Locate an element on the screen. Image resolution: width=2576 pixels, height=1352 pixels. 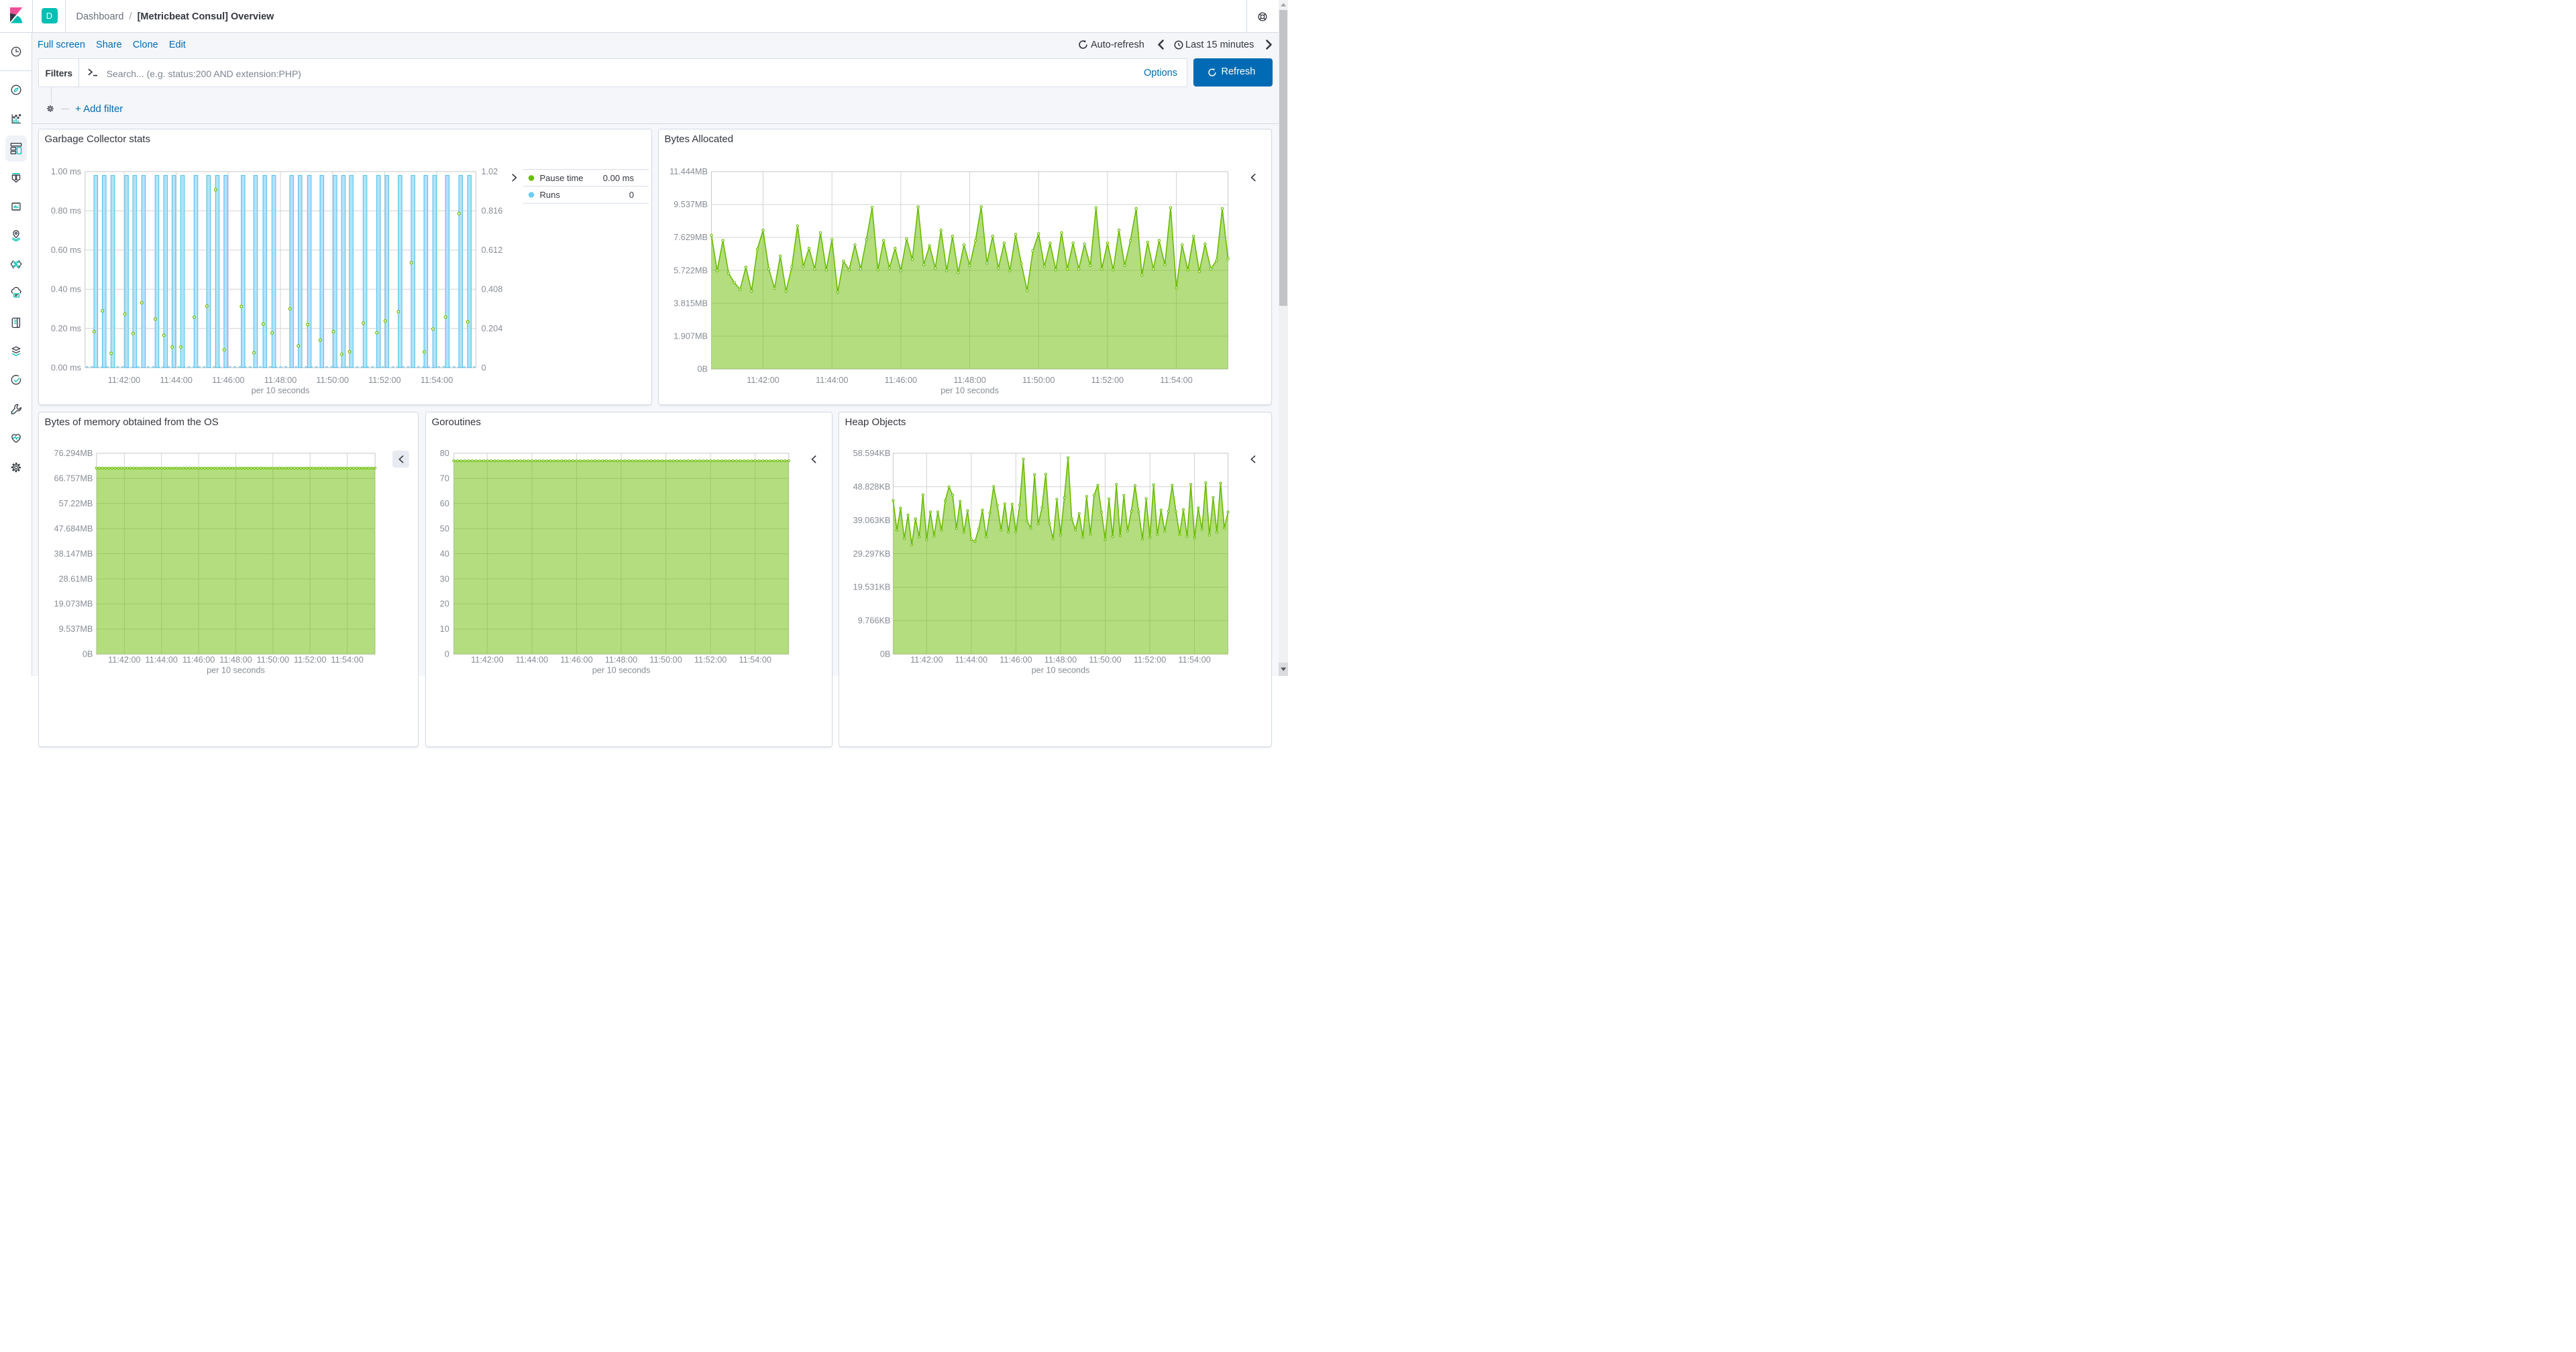
svg-text: 0.80 ms is located at coordinates (66, 211).